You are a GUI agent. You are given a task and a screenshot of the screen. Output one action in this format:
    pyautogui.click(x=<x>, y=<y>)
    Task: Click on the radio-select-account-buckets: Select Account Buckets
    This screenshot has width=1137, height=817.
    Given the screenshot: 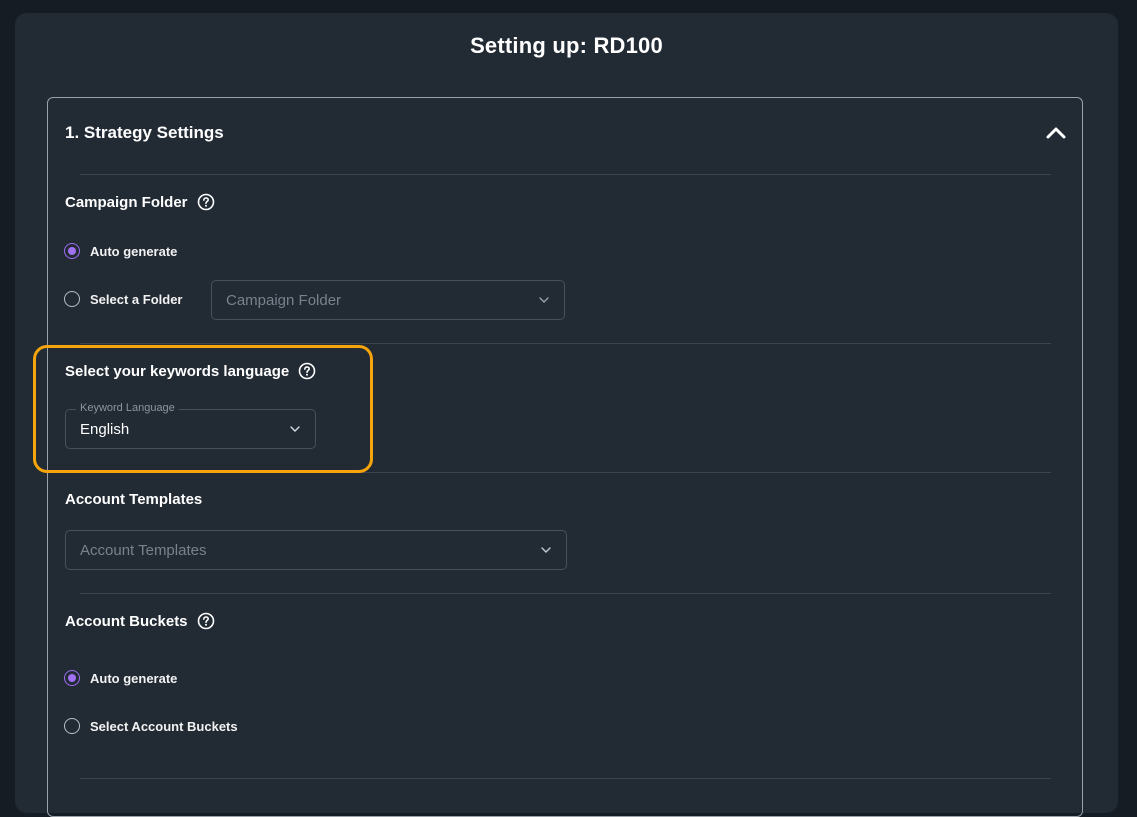 What is the action you would take?
    pyautogui.click(x=151, y=726)
    